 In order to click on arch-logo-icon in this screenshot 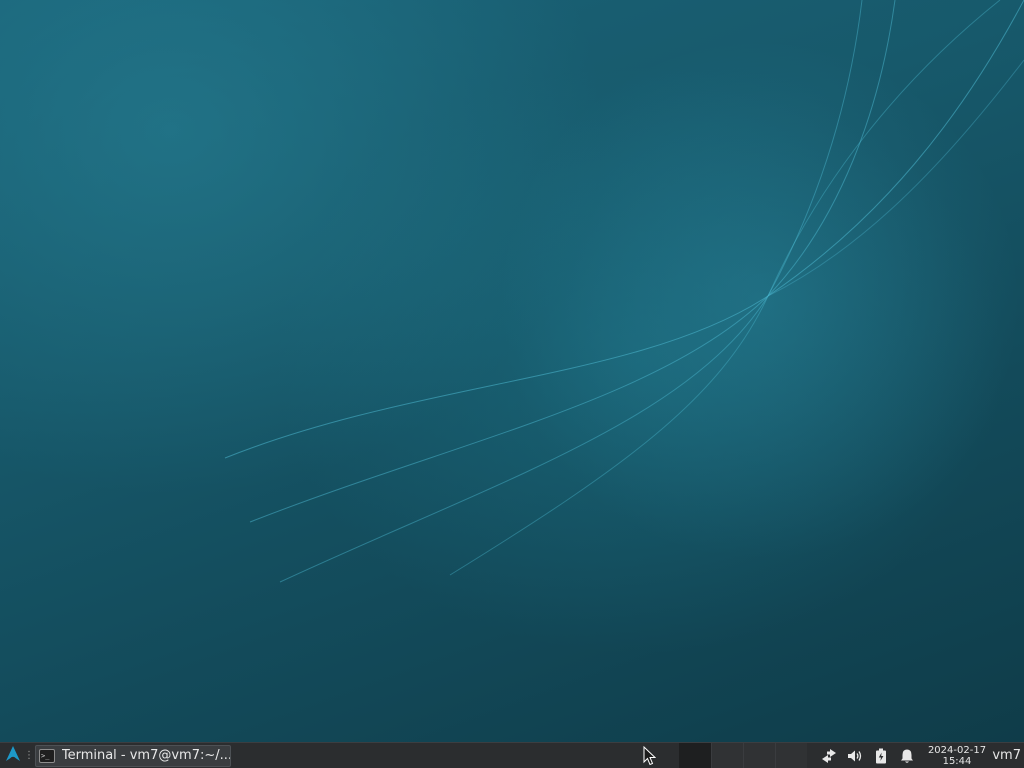, I will do `click(13, 755)`.